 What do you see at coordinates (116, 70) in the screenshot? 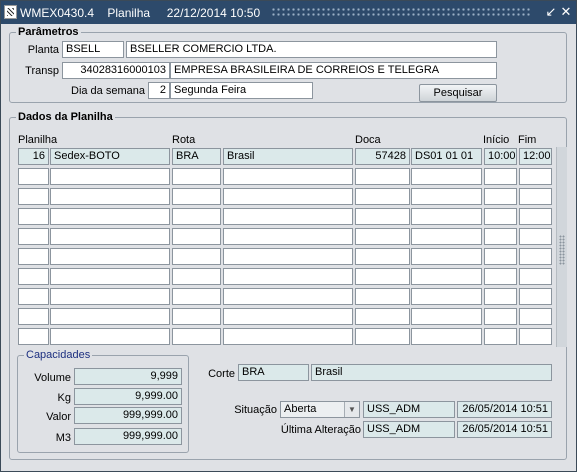
I see `transp-code-field: 34028316000103` at bounding box center [116, 70].